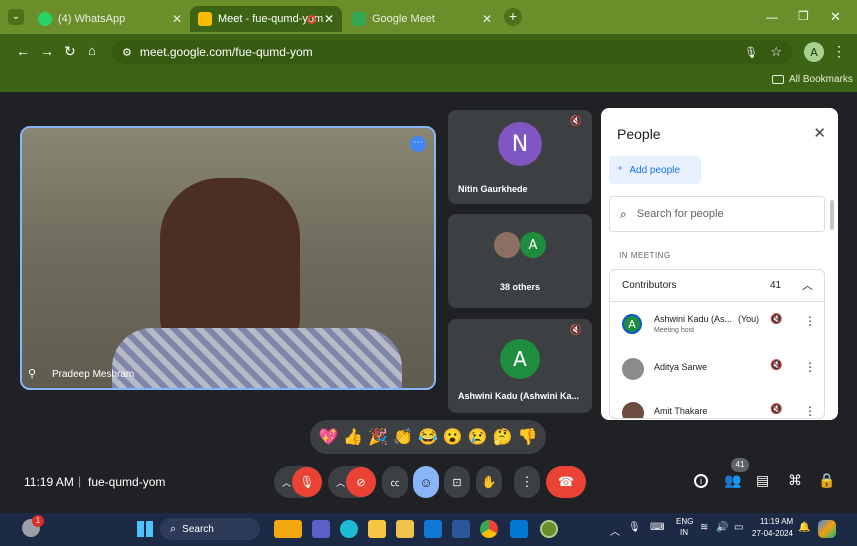 The image size is (857, 546). Describe the element at coordinates (378, 437) in the screenshot. I see `reaction-party: 🎉` at that location.